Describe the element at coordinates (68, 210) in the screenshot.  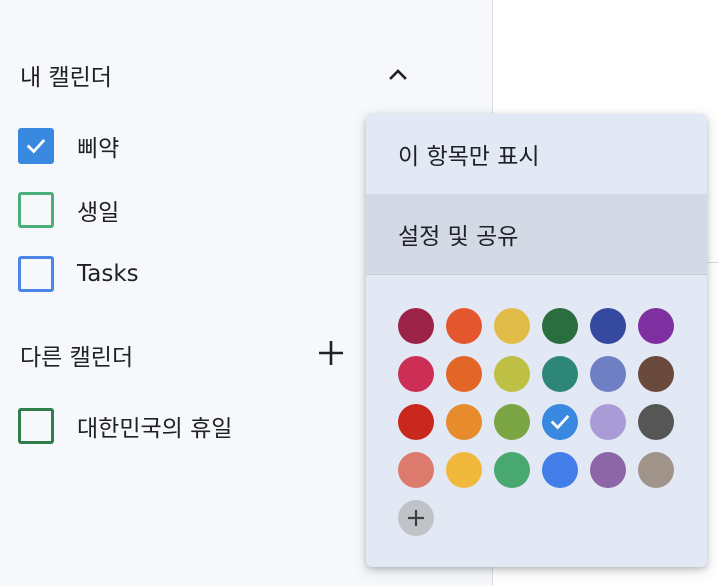
I see `calendar-item-birthday: 생일` at that location.